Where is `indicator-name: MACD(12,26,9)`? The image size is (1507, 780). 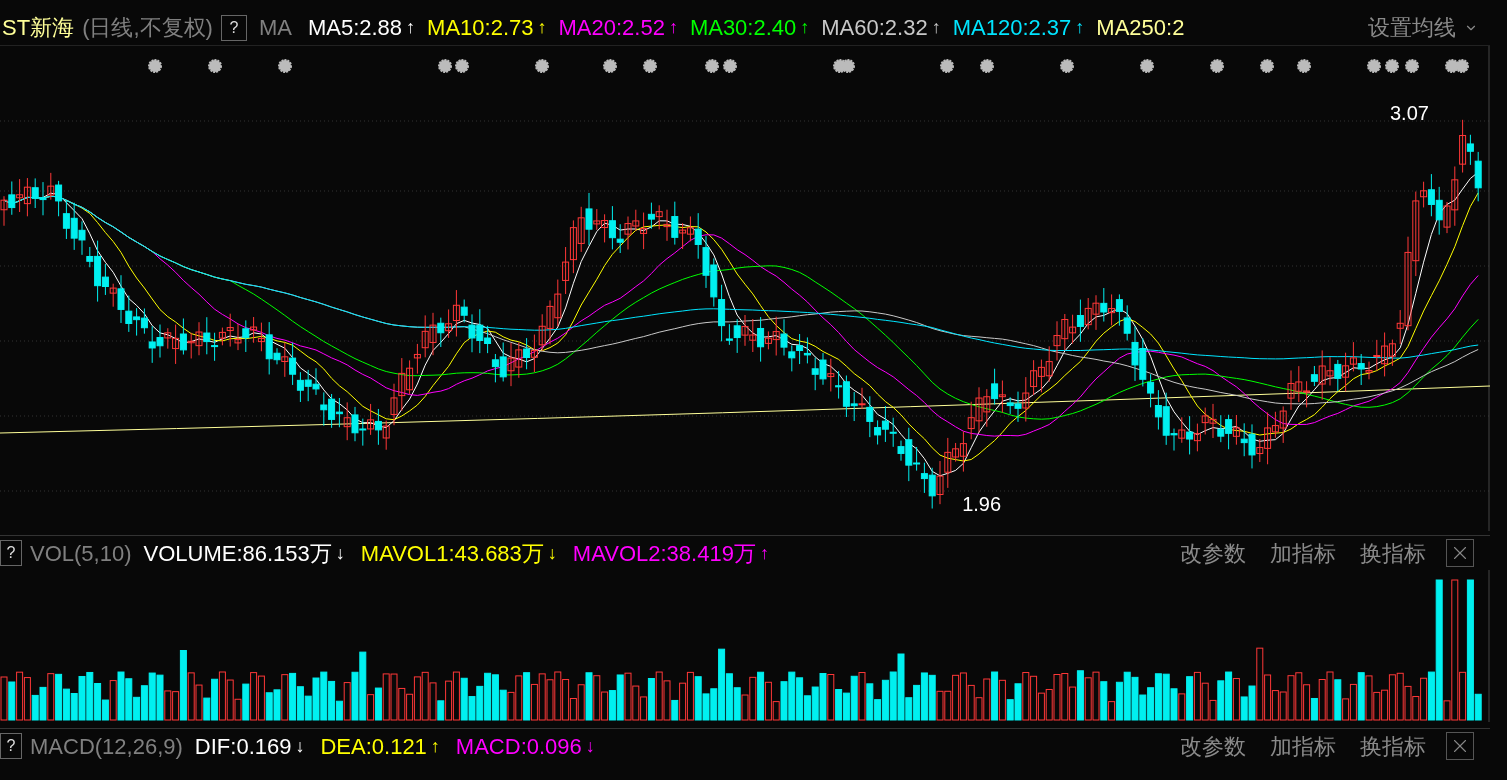 indicator-name: MACD(12,26,9) is located at coordinates (106, 746).